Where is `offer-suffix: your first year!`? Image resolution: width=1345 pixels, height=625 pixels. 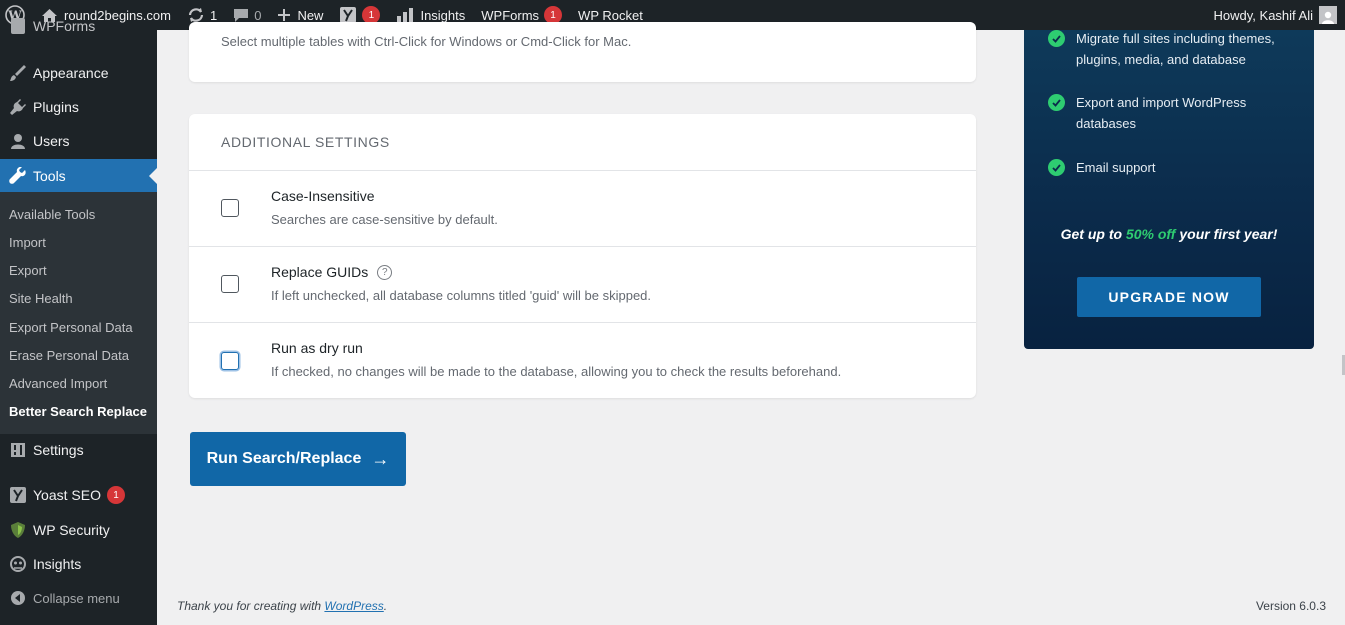
offer-suffix: your first year! is located at coordinates (1228, 234).